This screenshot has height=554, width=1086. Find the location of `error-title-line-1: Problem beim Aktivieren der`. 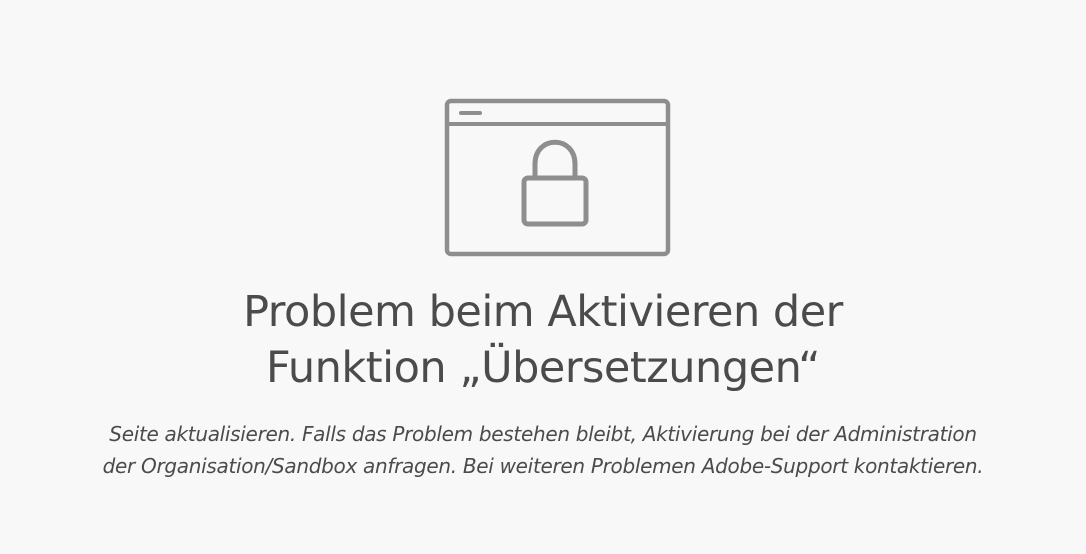

error-title-line-1: Problem beim Aktivieren der is located at coordinates (543, 312).